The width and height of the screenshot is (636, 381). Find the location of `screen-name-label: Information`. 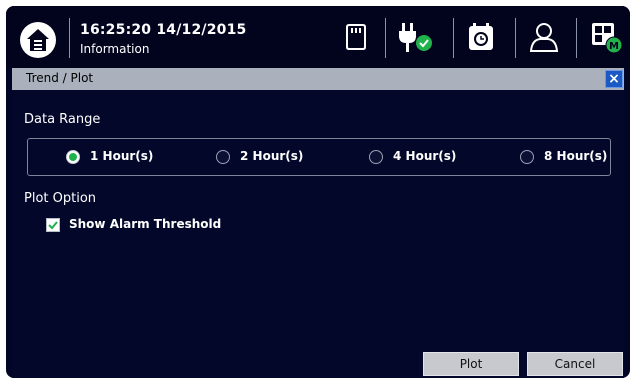

screen-name-label: Information is located at coordinates (115, 49).